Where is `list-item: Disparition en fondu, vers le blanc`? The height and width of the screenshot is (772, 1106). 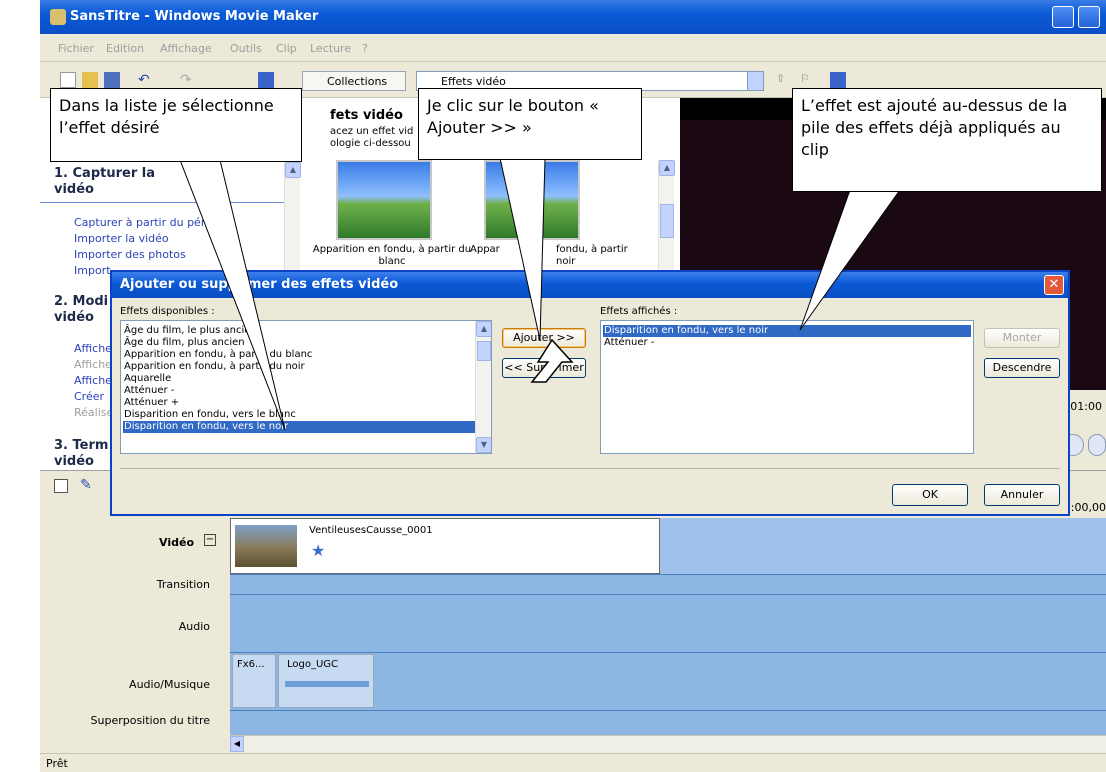
list-item: Disparition en fondu, vers le blanc is located at coordinates (209, 415).